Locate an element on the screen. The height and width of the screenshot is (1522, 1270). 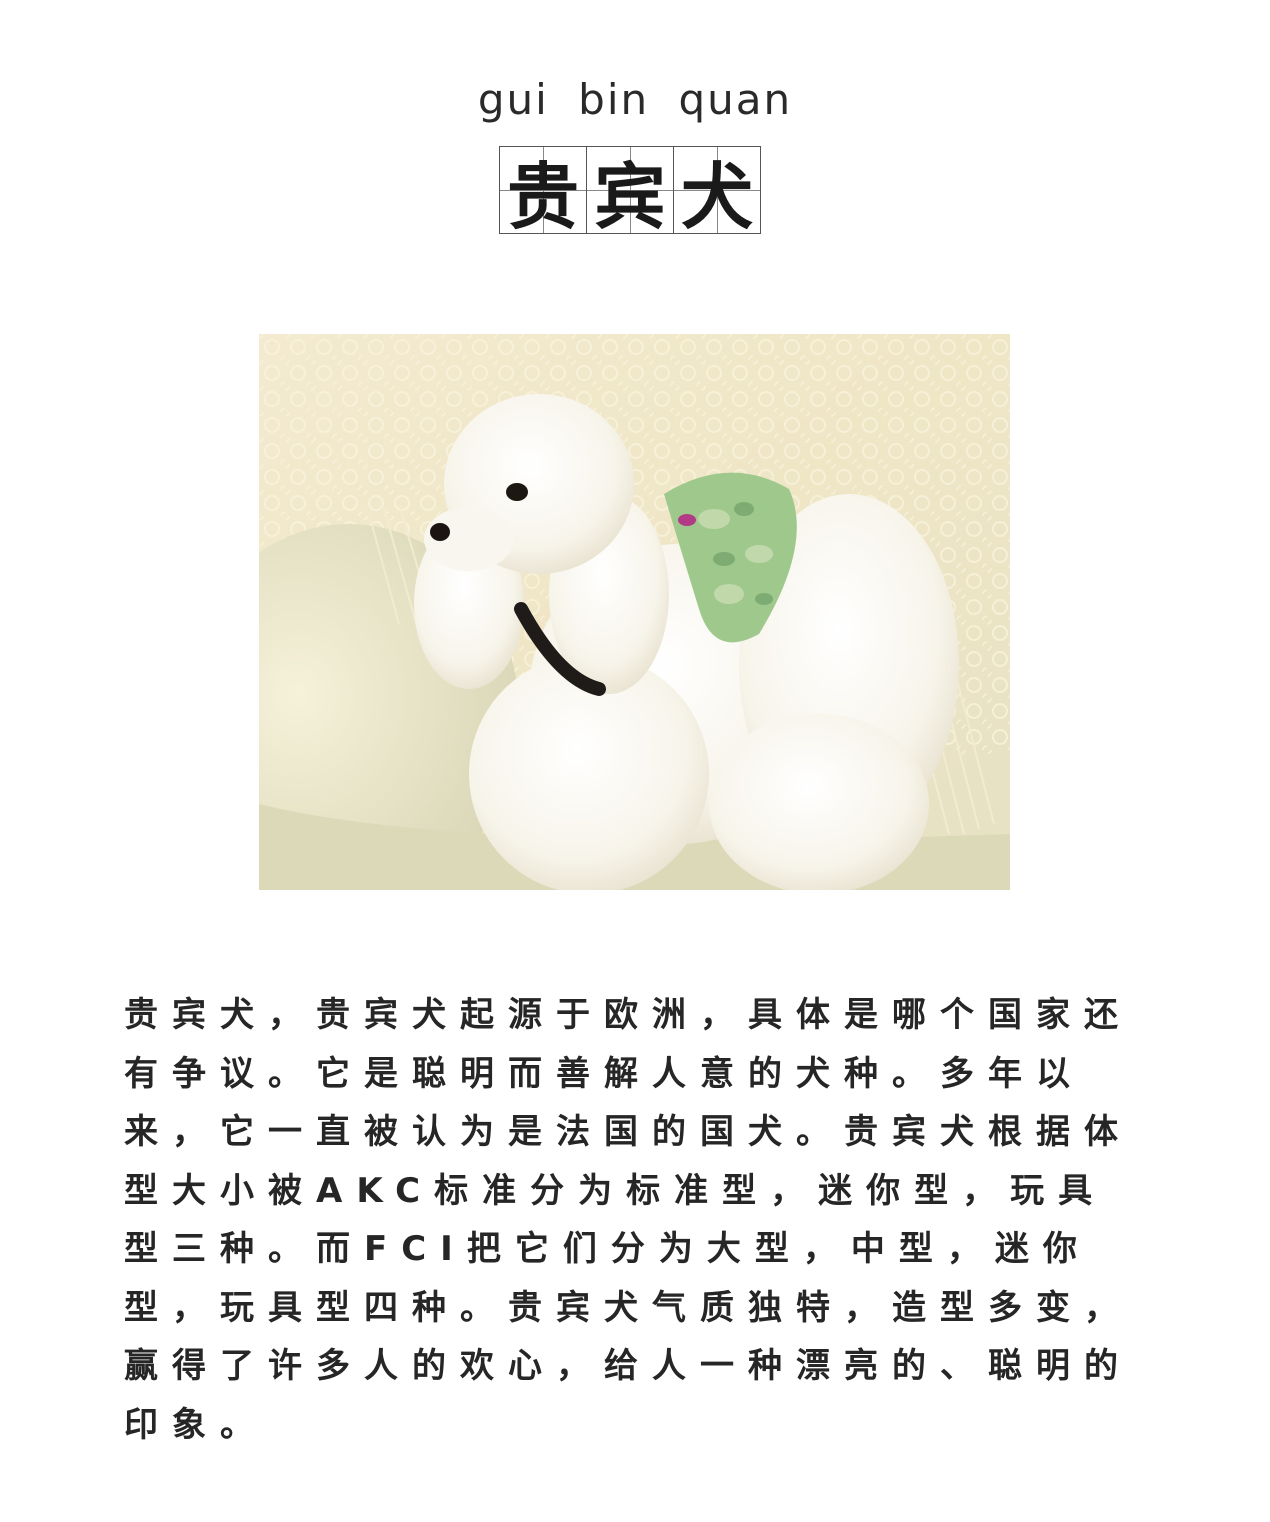
title-char: 犬 is located at coordinates (716, 196).